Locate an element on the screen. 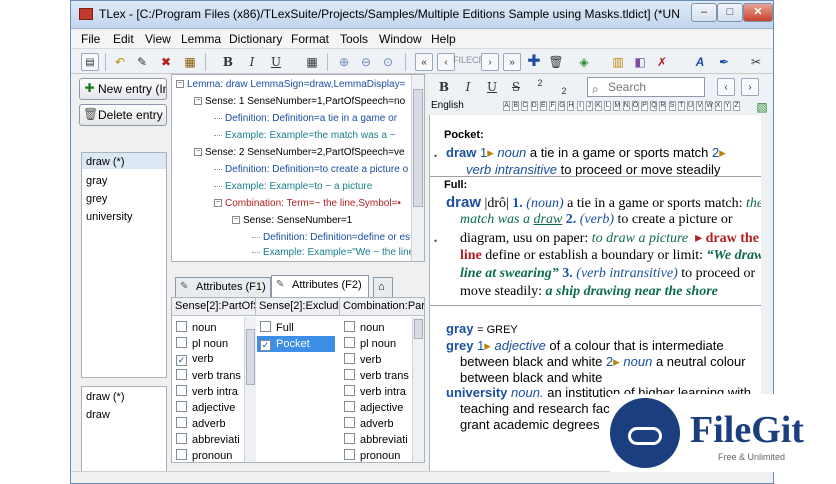 Image resolution: width=836 pixels, height=484 pixels. superscript-button: 2 is located at coordinates (540, 87).